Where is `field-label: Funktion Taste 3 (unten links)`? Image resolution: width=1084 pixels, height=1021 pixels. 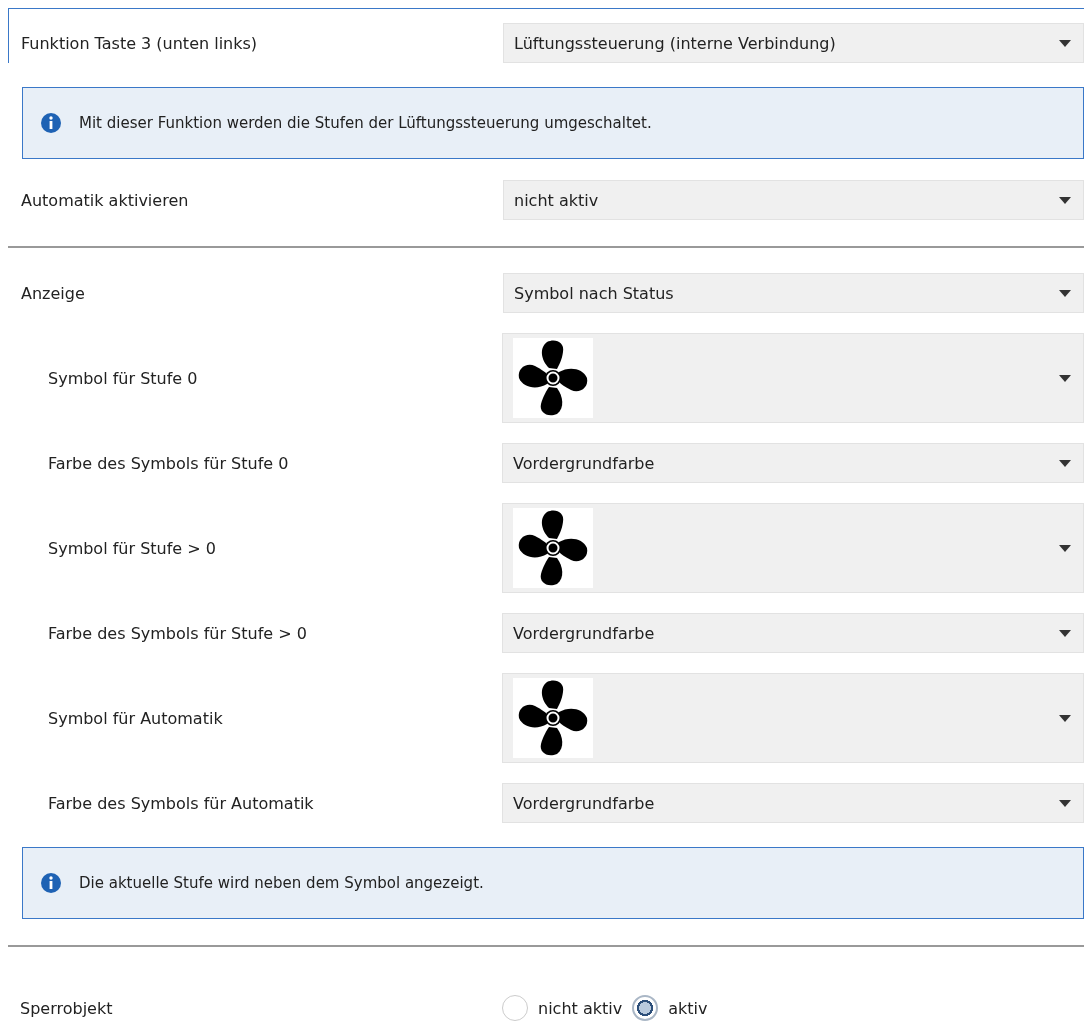 field-label: Funktion Taste 3 (unten links) is located at coordinates (139, 43).